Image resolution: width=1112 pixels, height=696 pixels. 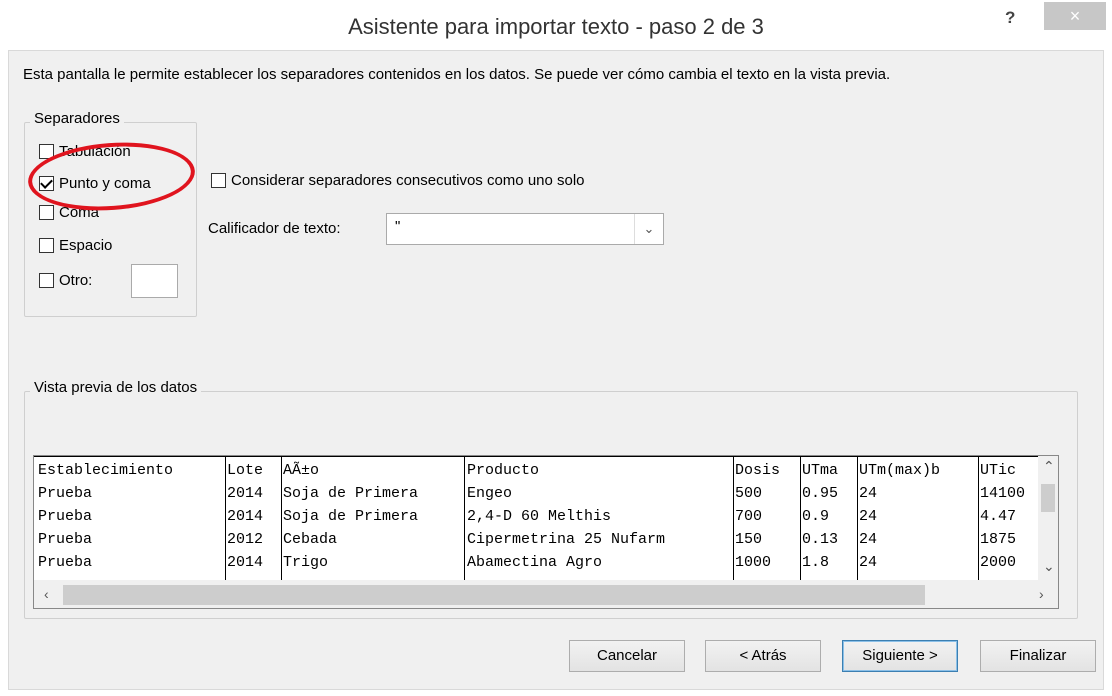 I want to click on header-cell: UTm(max)b, so click(x=900, y=470).